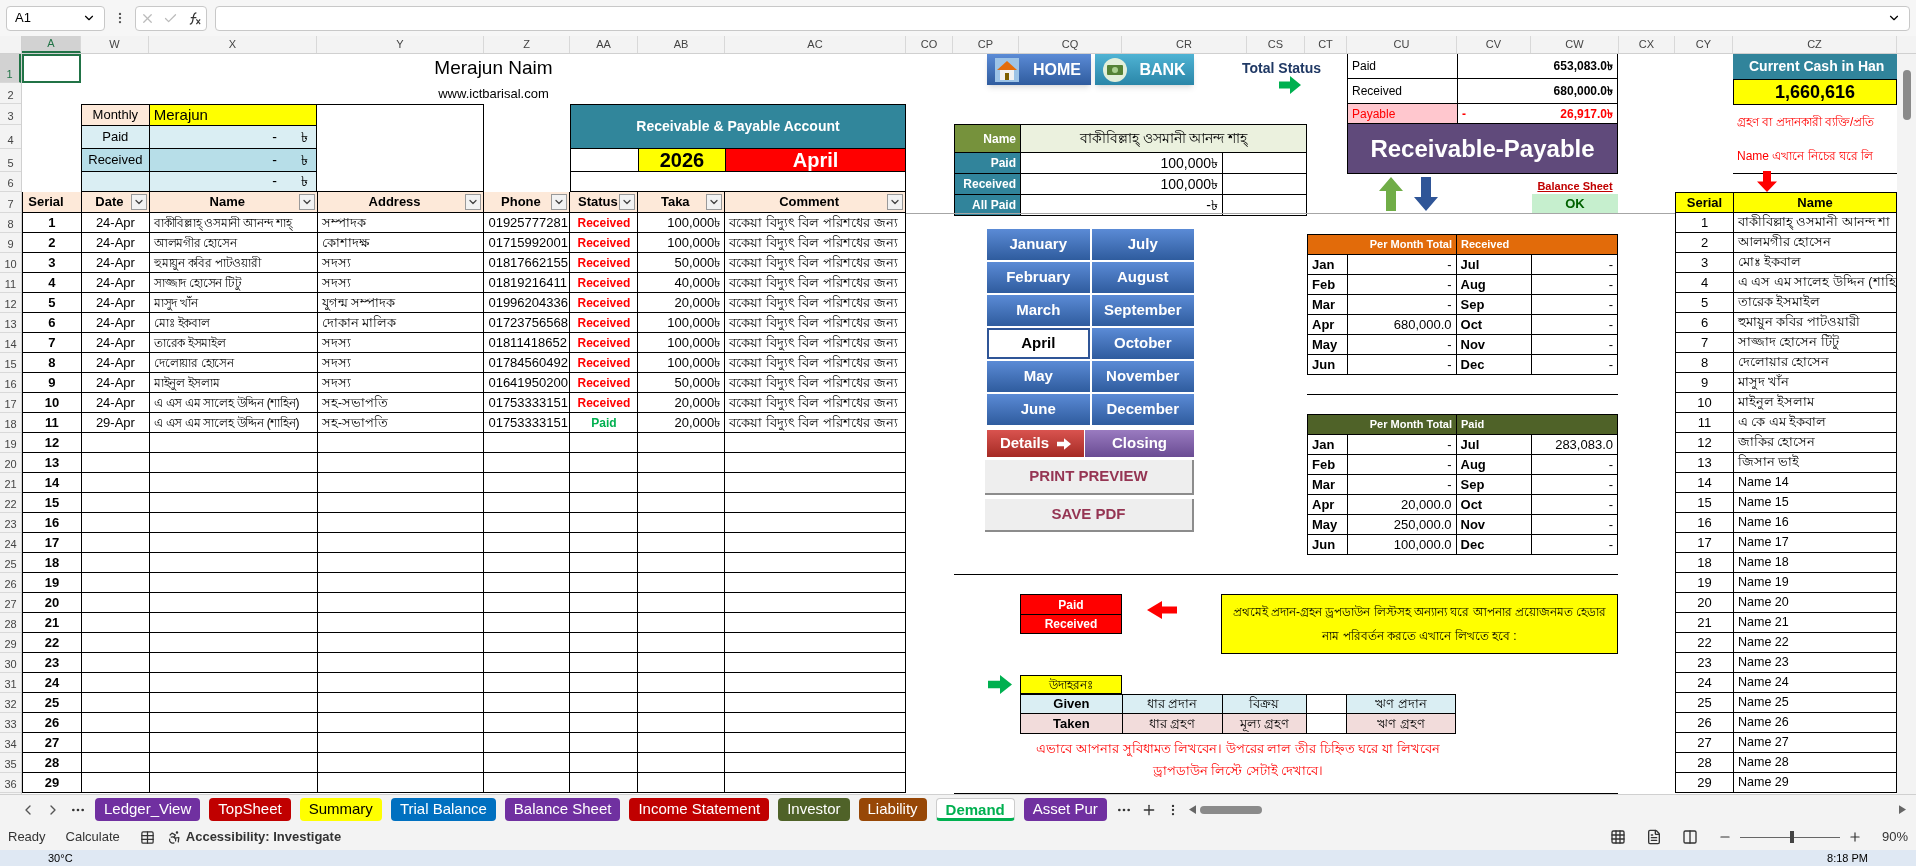 The height and width of the screenshot is (866, 1916). I want to click on column-letter: CR, so click(1184, 44).